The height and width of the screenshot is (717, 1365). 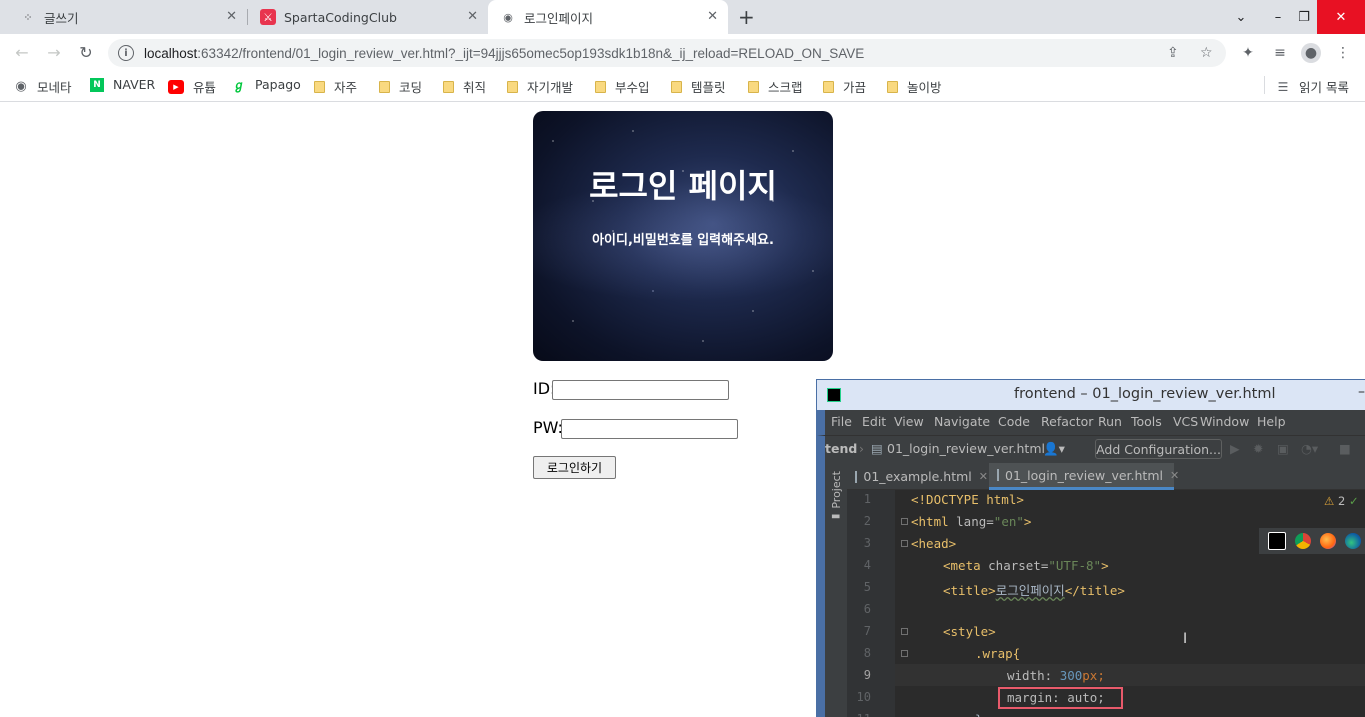 I want to click on menu-tools: Tools, so click(x=1146, y=421).